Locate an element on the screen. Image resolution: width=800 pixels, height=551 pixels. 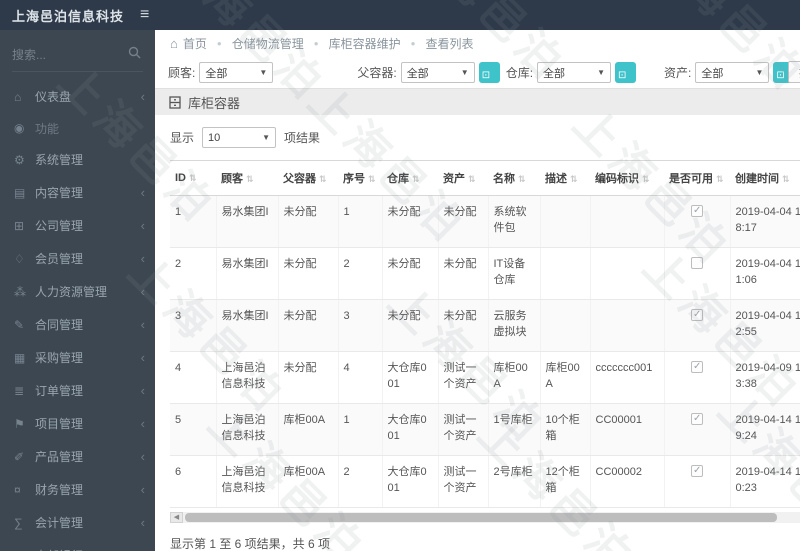
cell-parent: 库柜00A is located at coordinates (308, 481).